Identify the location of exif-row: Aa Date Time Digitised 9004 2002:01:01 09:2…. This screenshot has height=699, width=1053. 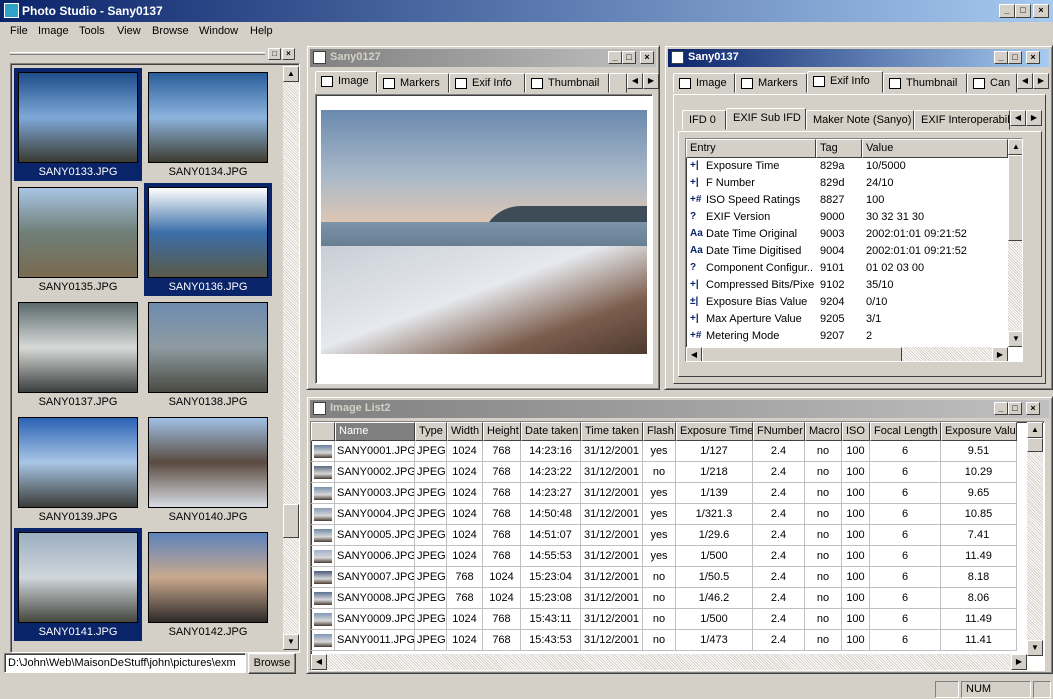
(847, 251).